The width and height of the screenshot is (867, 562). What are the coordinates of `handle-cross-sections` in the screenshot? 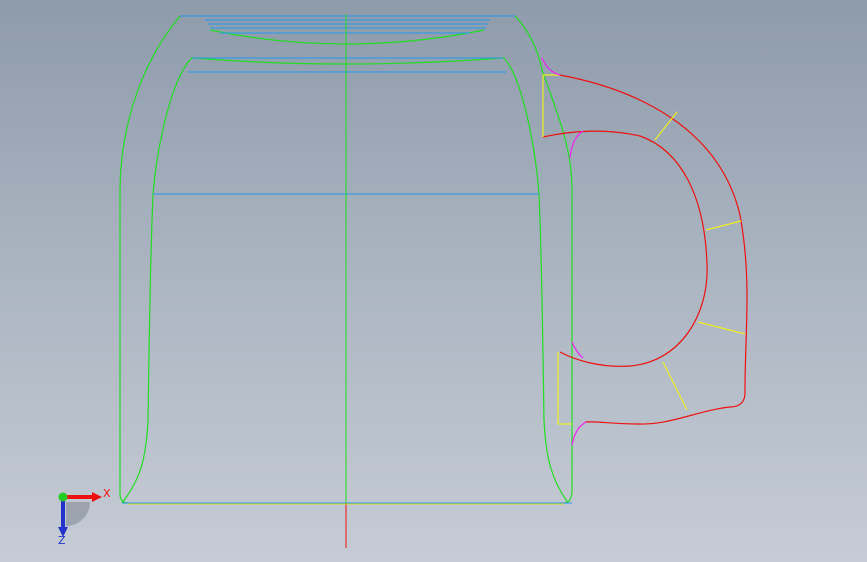 It's located at (644, 249).